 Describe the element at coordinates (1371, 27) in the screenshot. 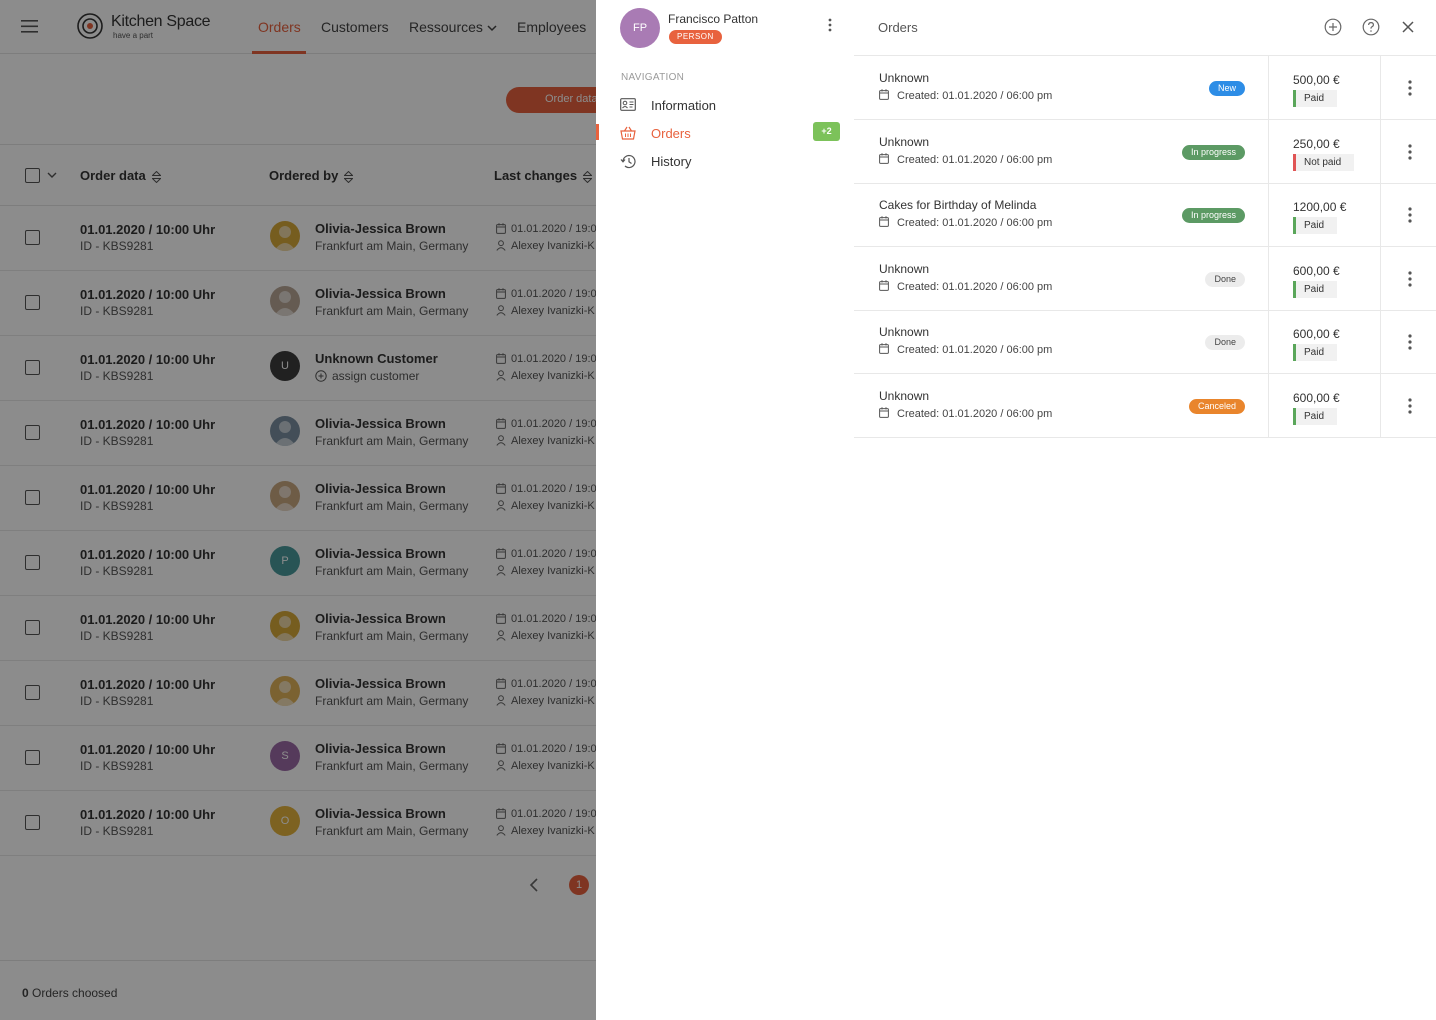

I see `help-icon` at that location.